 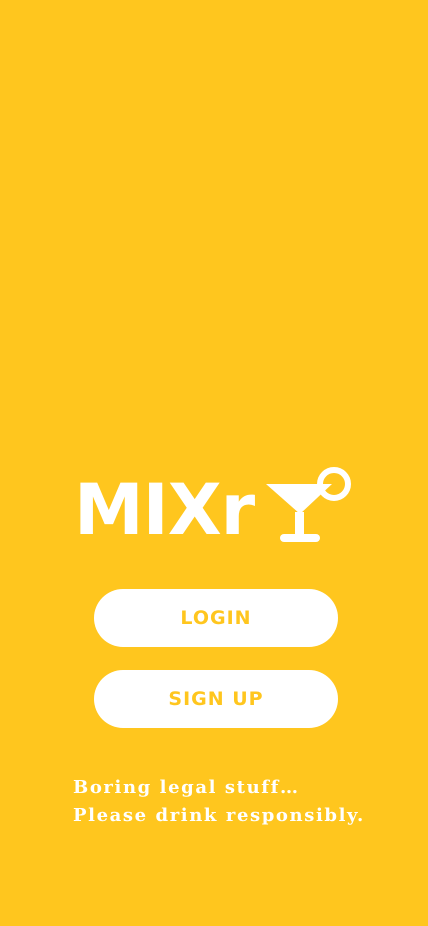 What do you see at coordinates (164, 510) in the screenshot?
I see `logo-wordmark: MIXr` at bounding box center [164, 510].